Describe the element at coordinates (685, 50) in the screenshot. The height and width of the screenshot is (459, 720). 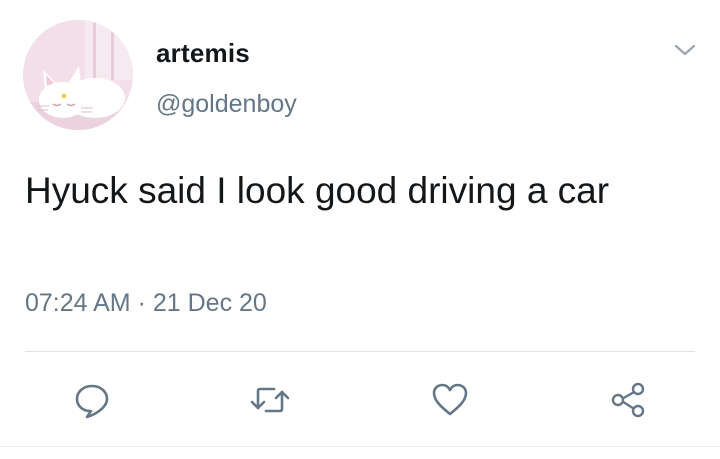
I see `chevron-down-icon` at that location.